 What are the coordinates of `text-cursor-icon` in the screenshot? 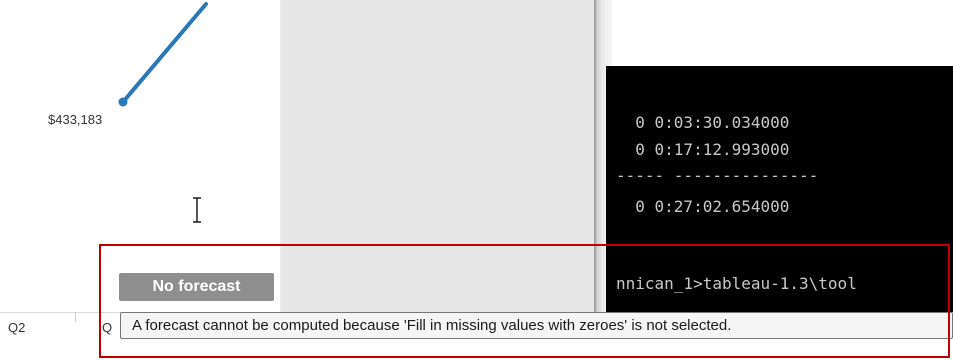 It's located at (197, 210).